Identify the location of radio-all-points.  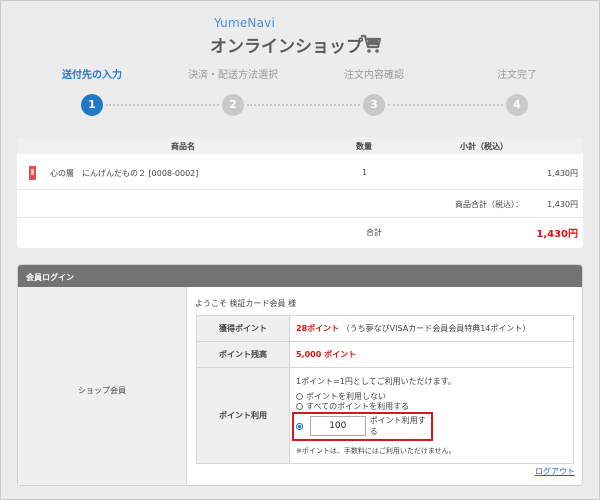
(299, 406).